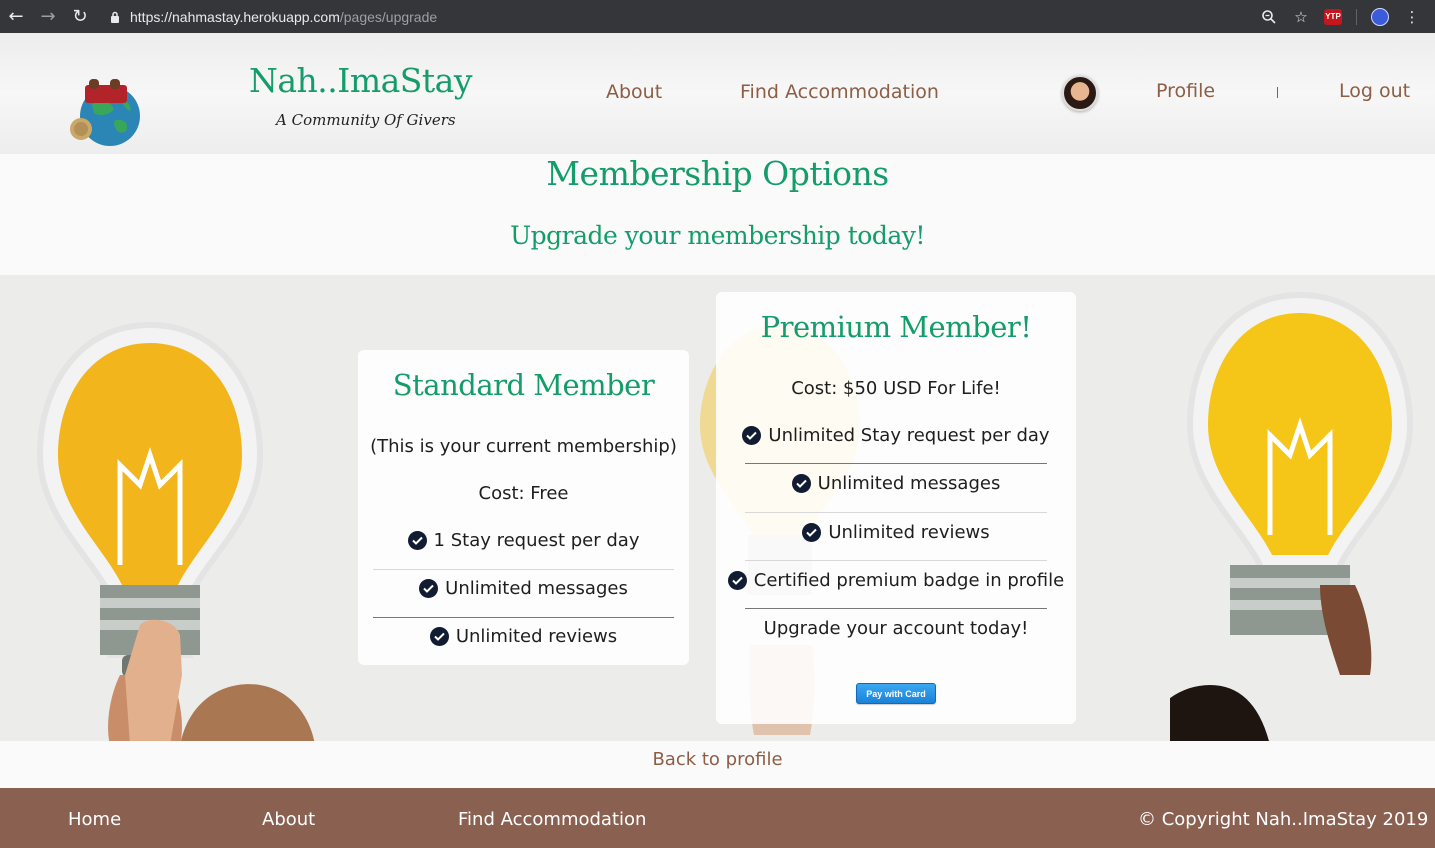 Image resolution: width=1435 pixels, height=848 pixels. Describe the element at coordinates (1269, 17) in the screenshot. I see `zoom-icon` at that location.